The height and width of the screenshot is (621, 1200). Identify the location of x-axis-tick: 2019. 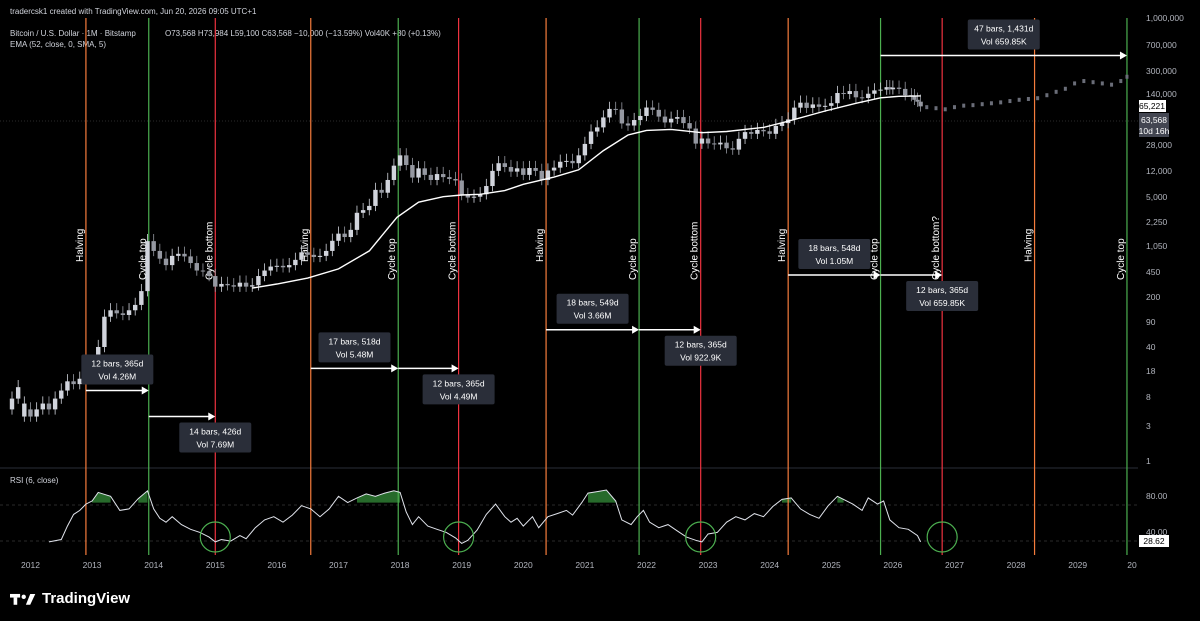
(461, 565).